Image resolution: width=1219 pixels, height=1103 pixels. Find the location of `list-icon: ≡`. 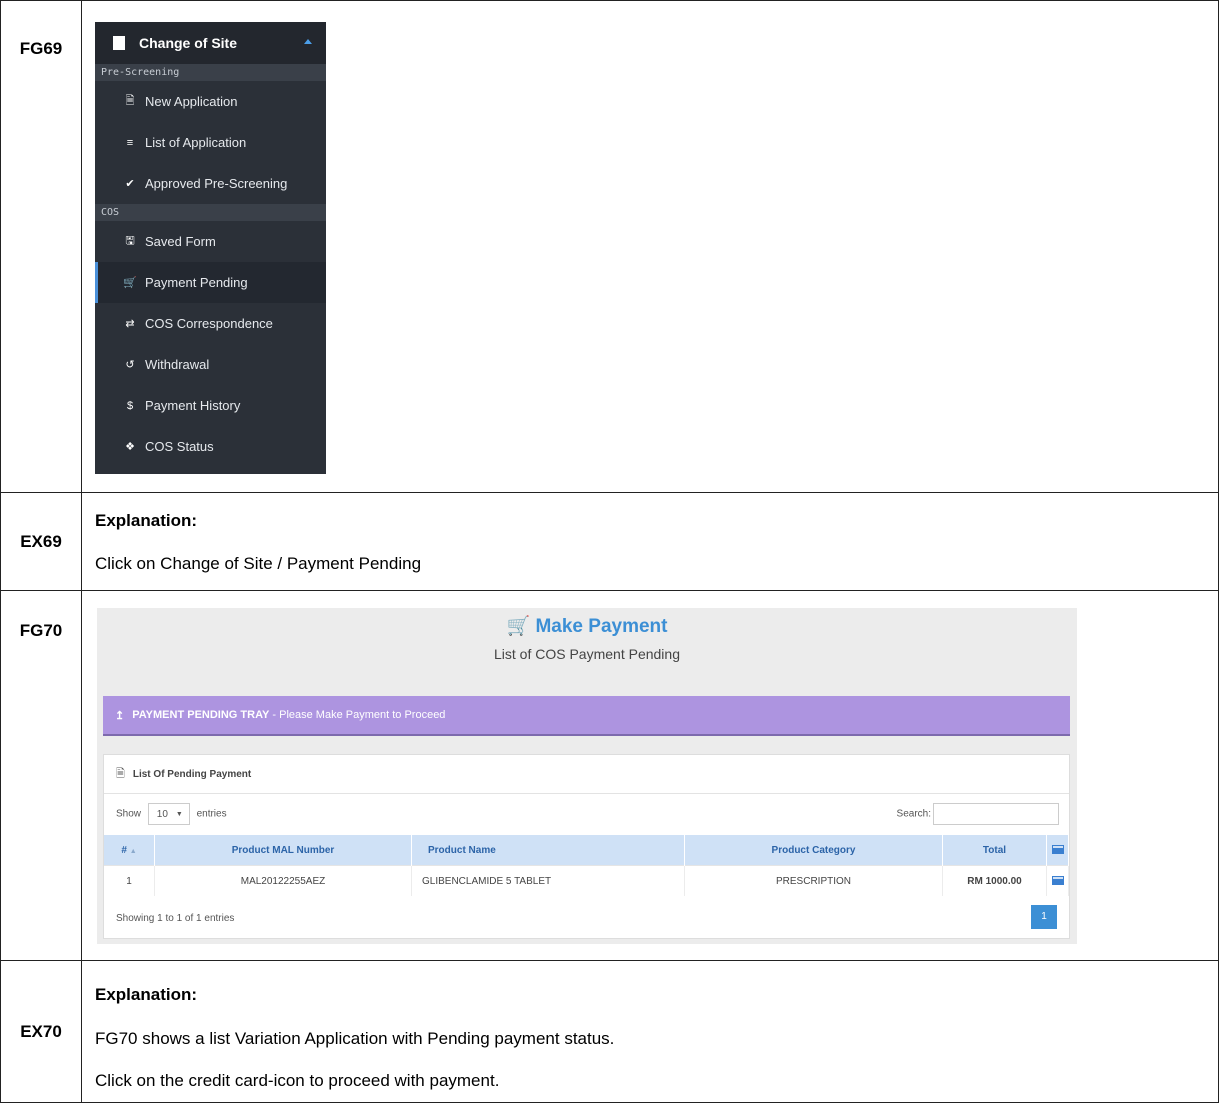

list-icon: ≡ is located at coordinates (130, 142).